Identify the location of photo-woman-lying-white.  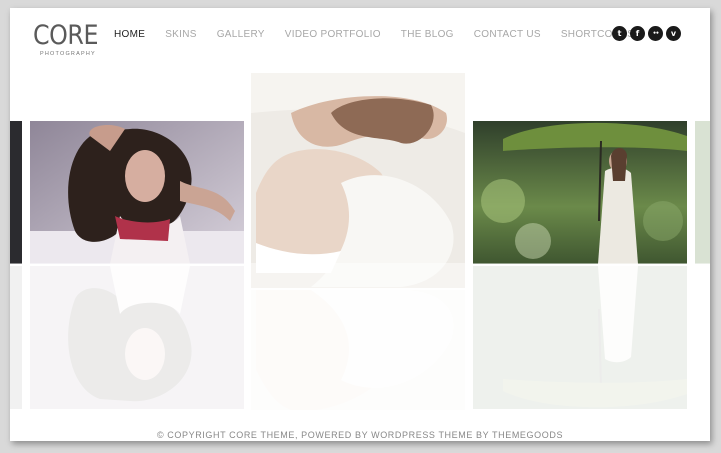
(358, 180).